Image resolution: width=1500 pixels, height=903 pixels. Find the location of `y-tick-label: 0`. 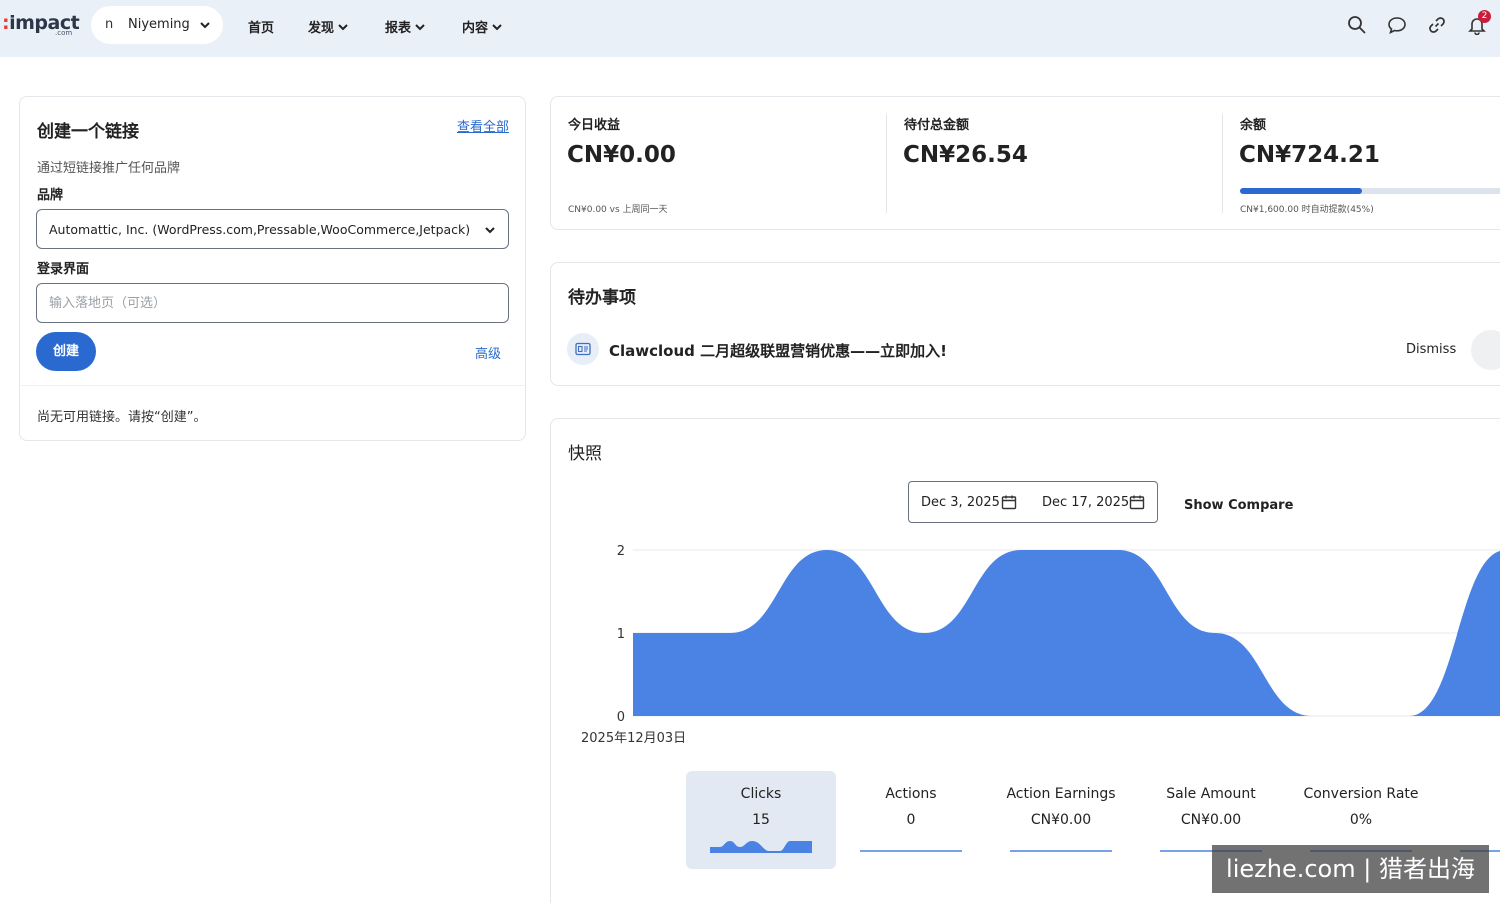

y-tick-label: 0 is located at coordinates (621, 717).